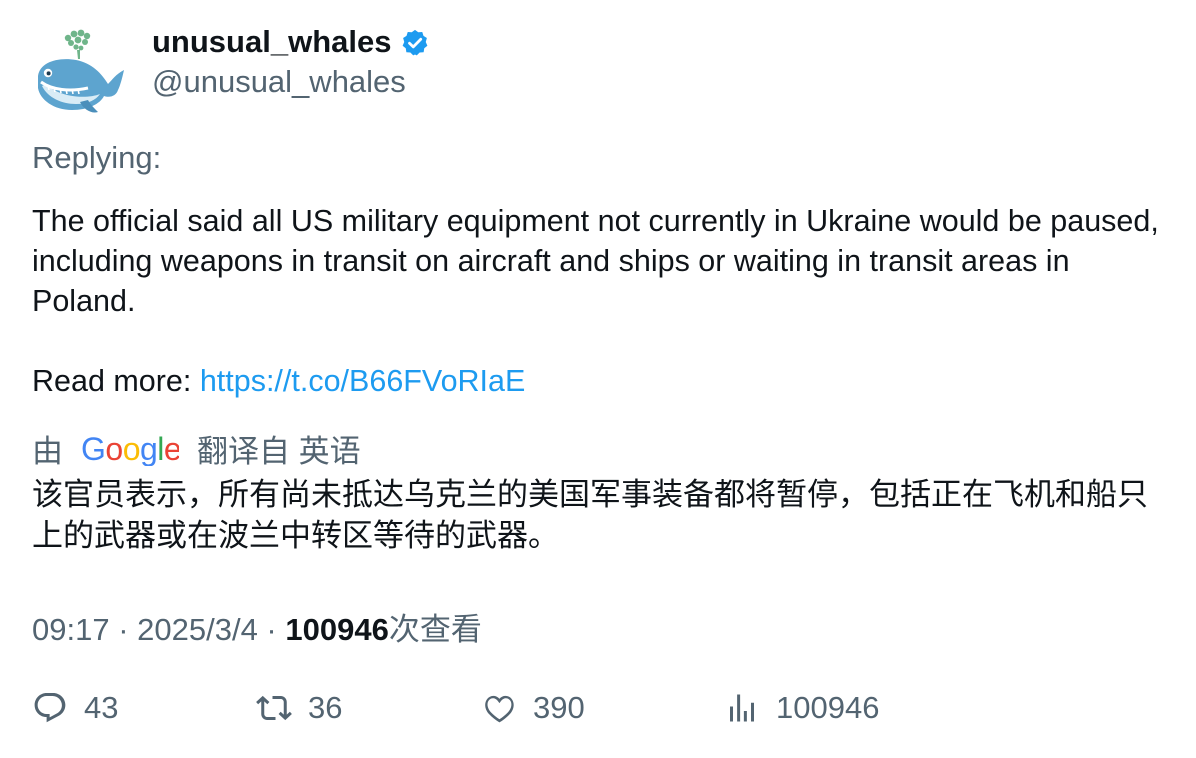 Image resolution: width=1196 pixels, height=758 pixels. Describe the element at coordinates (742, 708) in the screenshot. I see `views-bar-chart-icon` at that location.